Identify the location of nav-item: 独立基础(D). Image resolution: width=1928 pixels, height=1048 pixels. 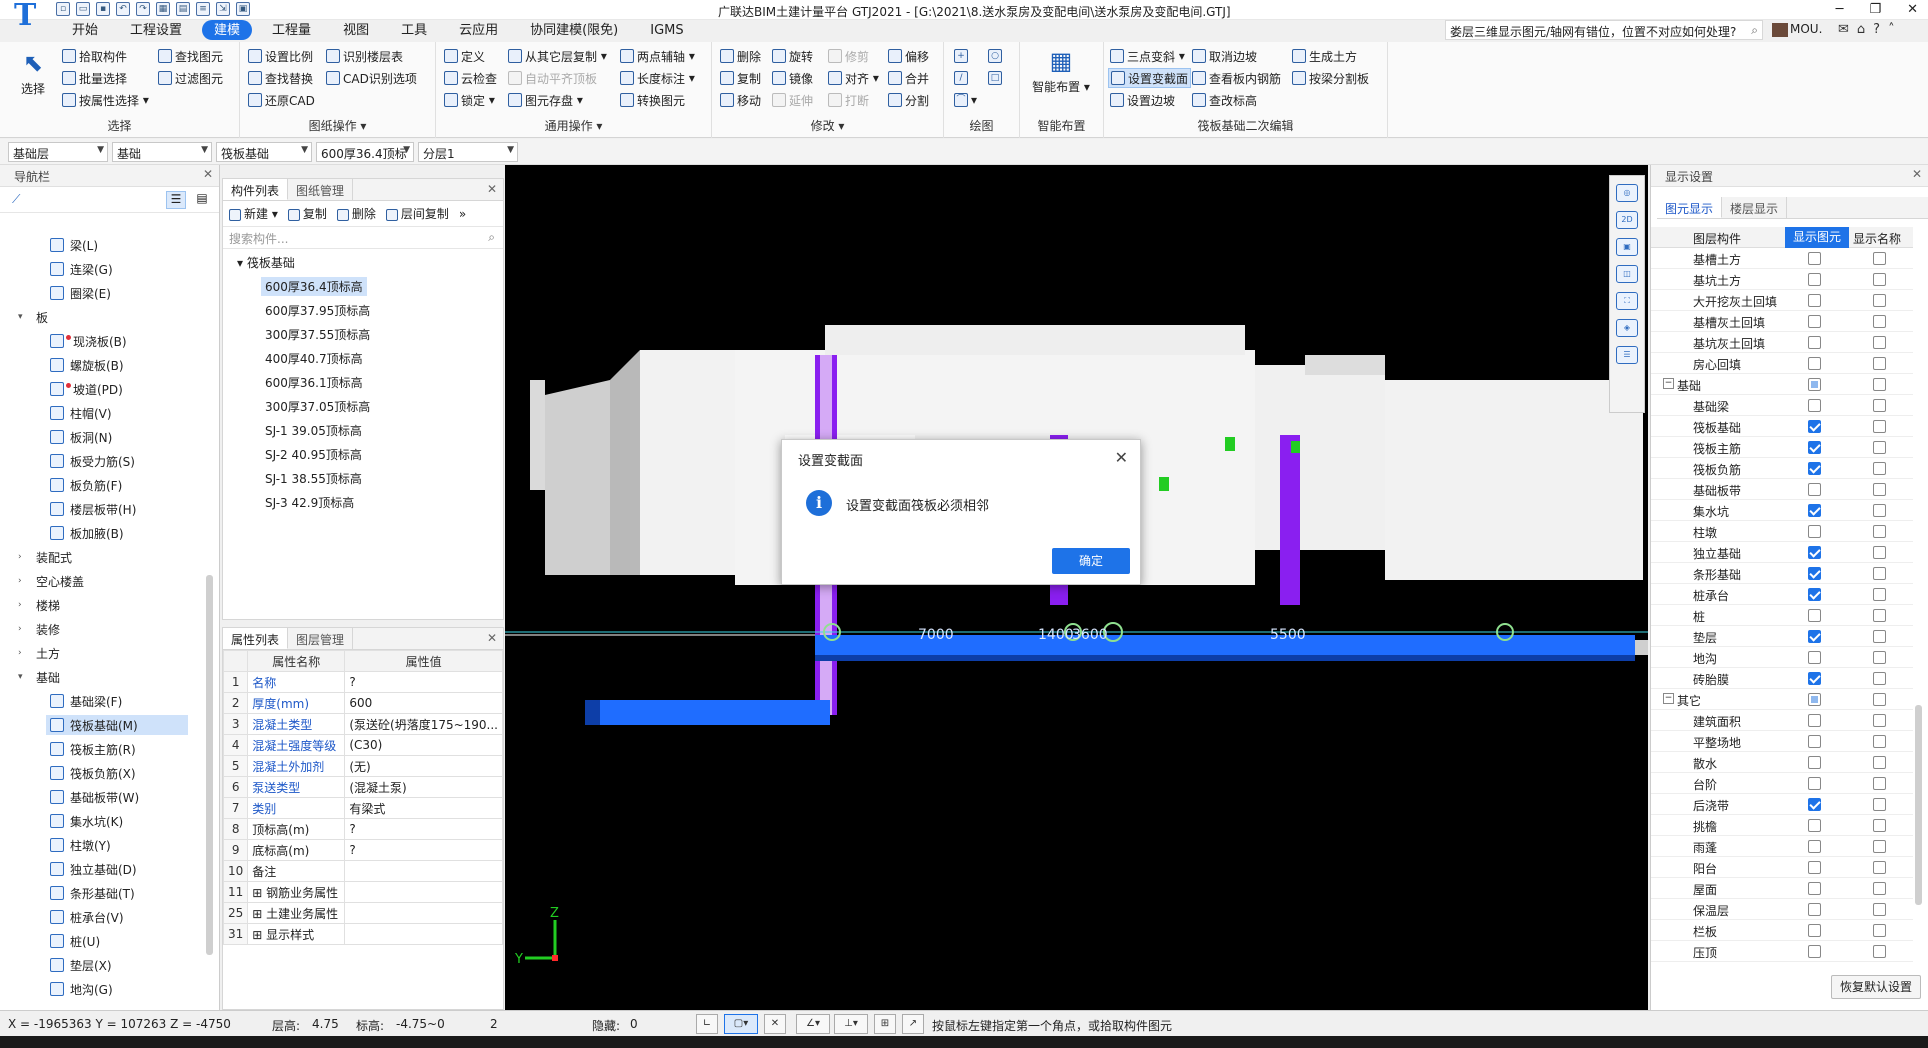
(93, 869).